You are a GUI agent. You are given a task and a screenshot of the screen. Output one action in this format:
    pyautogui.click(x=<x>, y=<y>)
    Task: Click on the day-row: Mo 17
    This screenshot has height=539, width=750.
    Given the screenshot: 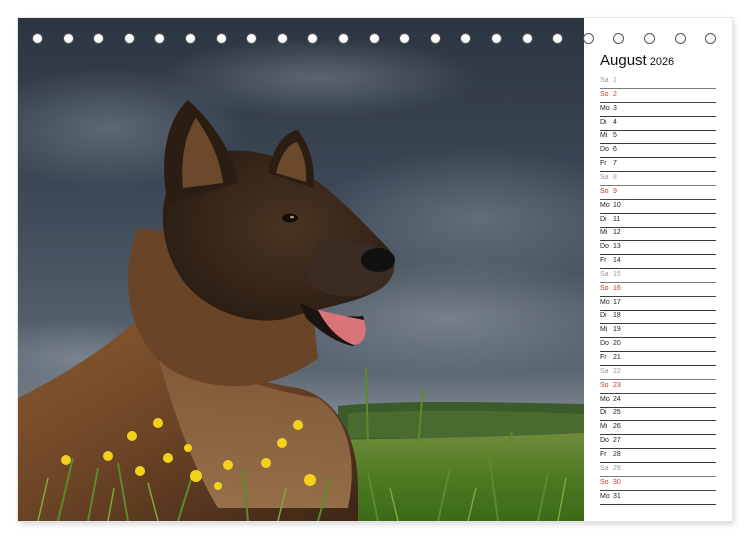 What is the action you would take?
    pyautogui.click(x=658, y=304)
    